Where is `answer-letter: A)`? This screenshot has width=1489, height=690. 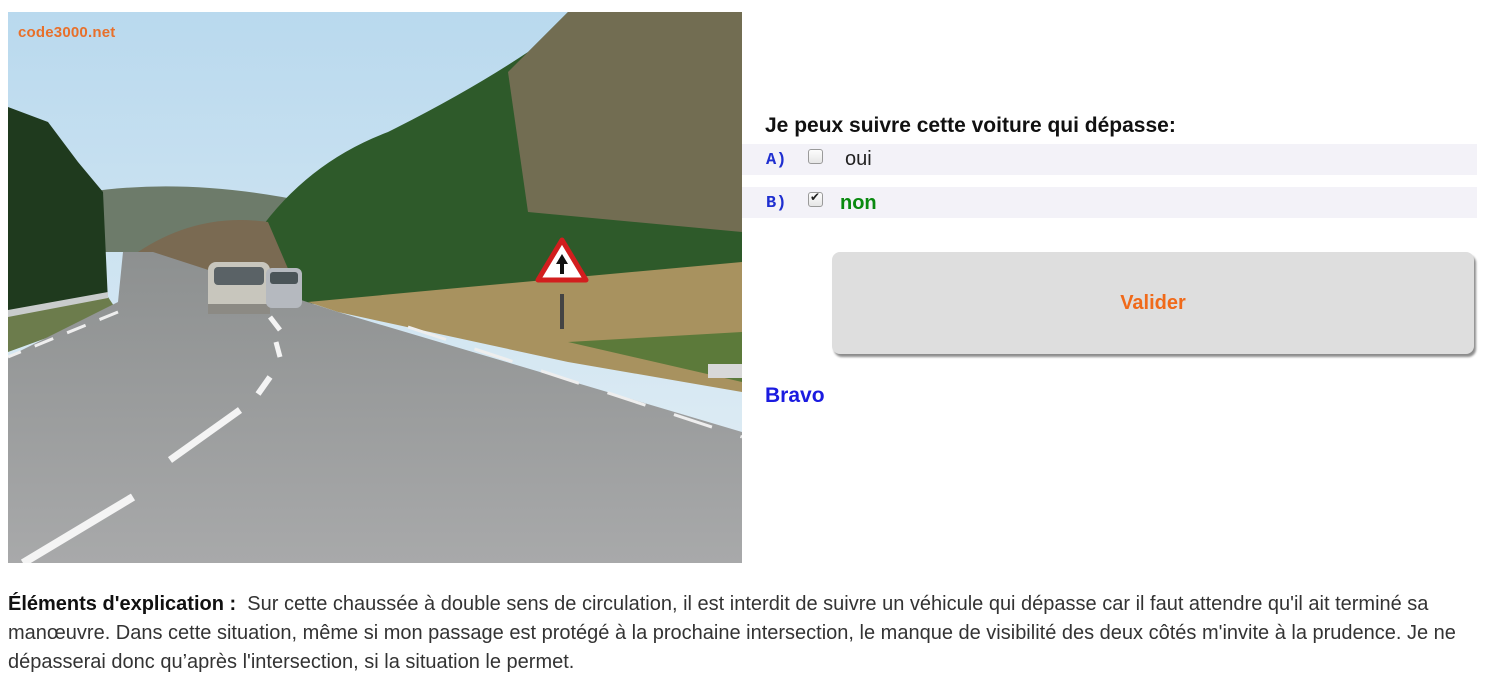 answer-letter: A) is located at coordinates (776, 160).